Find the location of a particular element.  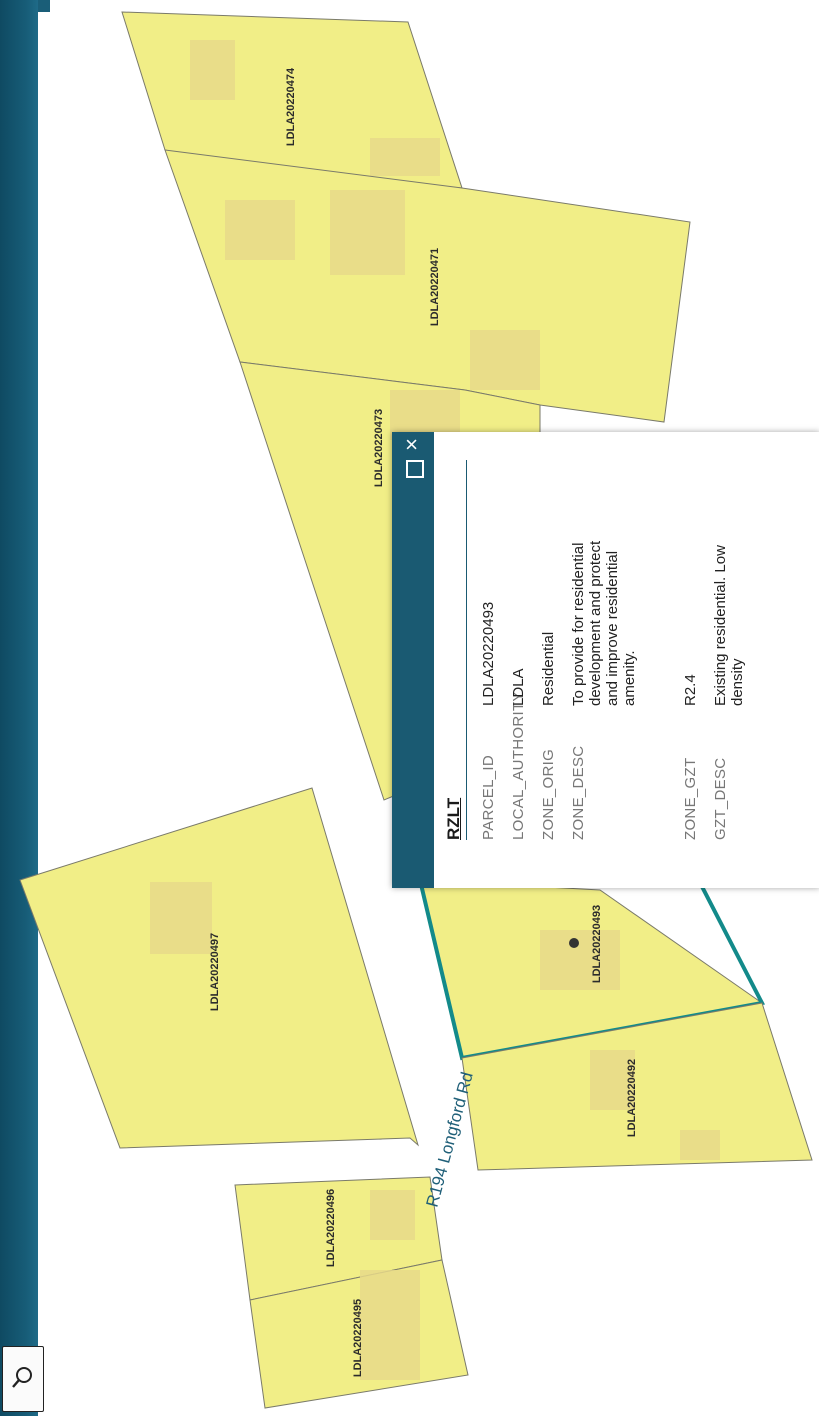

parcel-label: LDLA20220496 is located at coordinates (331, 1228).